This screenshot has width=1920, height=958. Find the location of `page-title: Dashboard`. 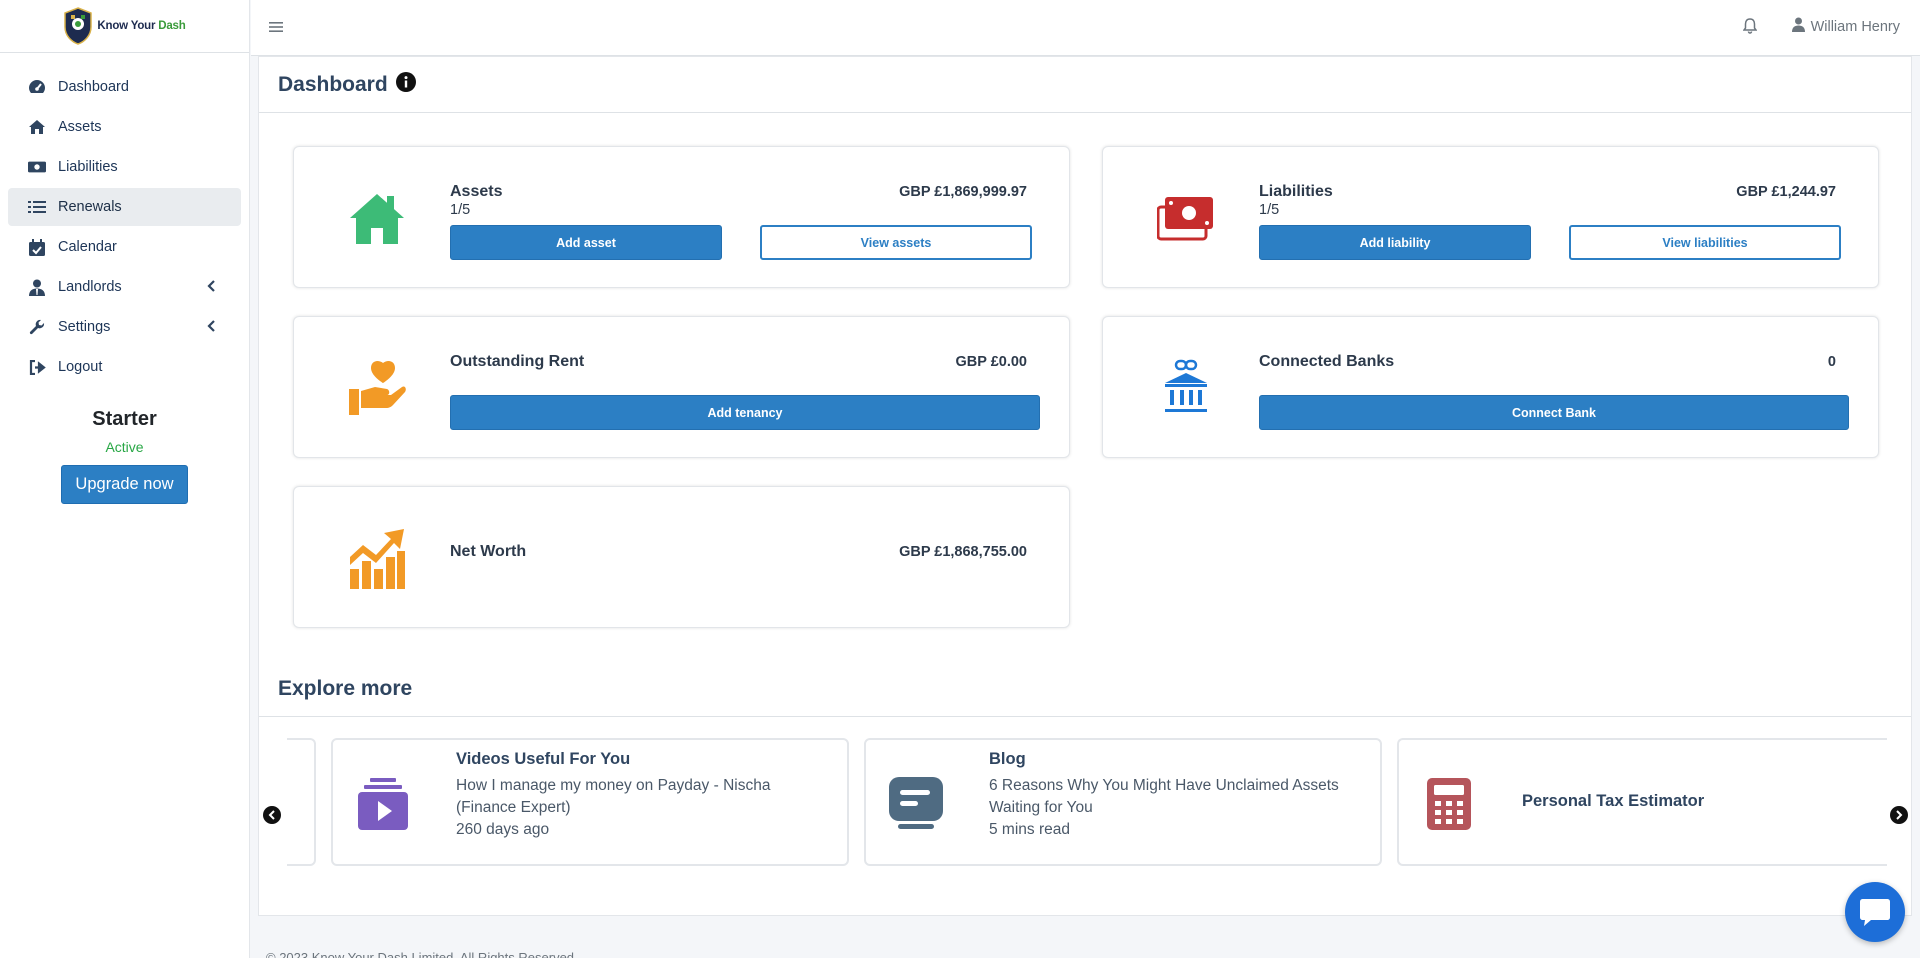

page-title: Dashboard is located at coordinates (333, 84).